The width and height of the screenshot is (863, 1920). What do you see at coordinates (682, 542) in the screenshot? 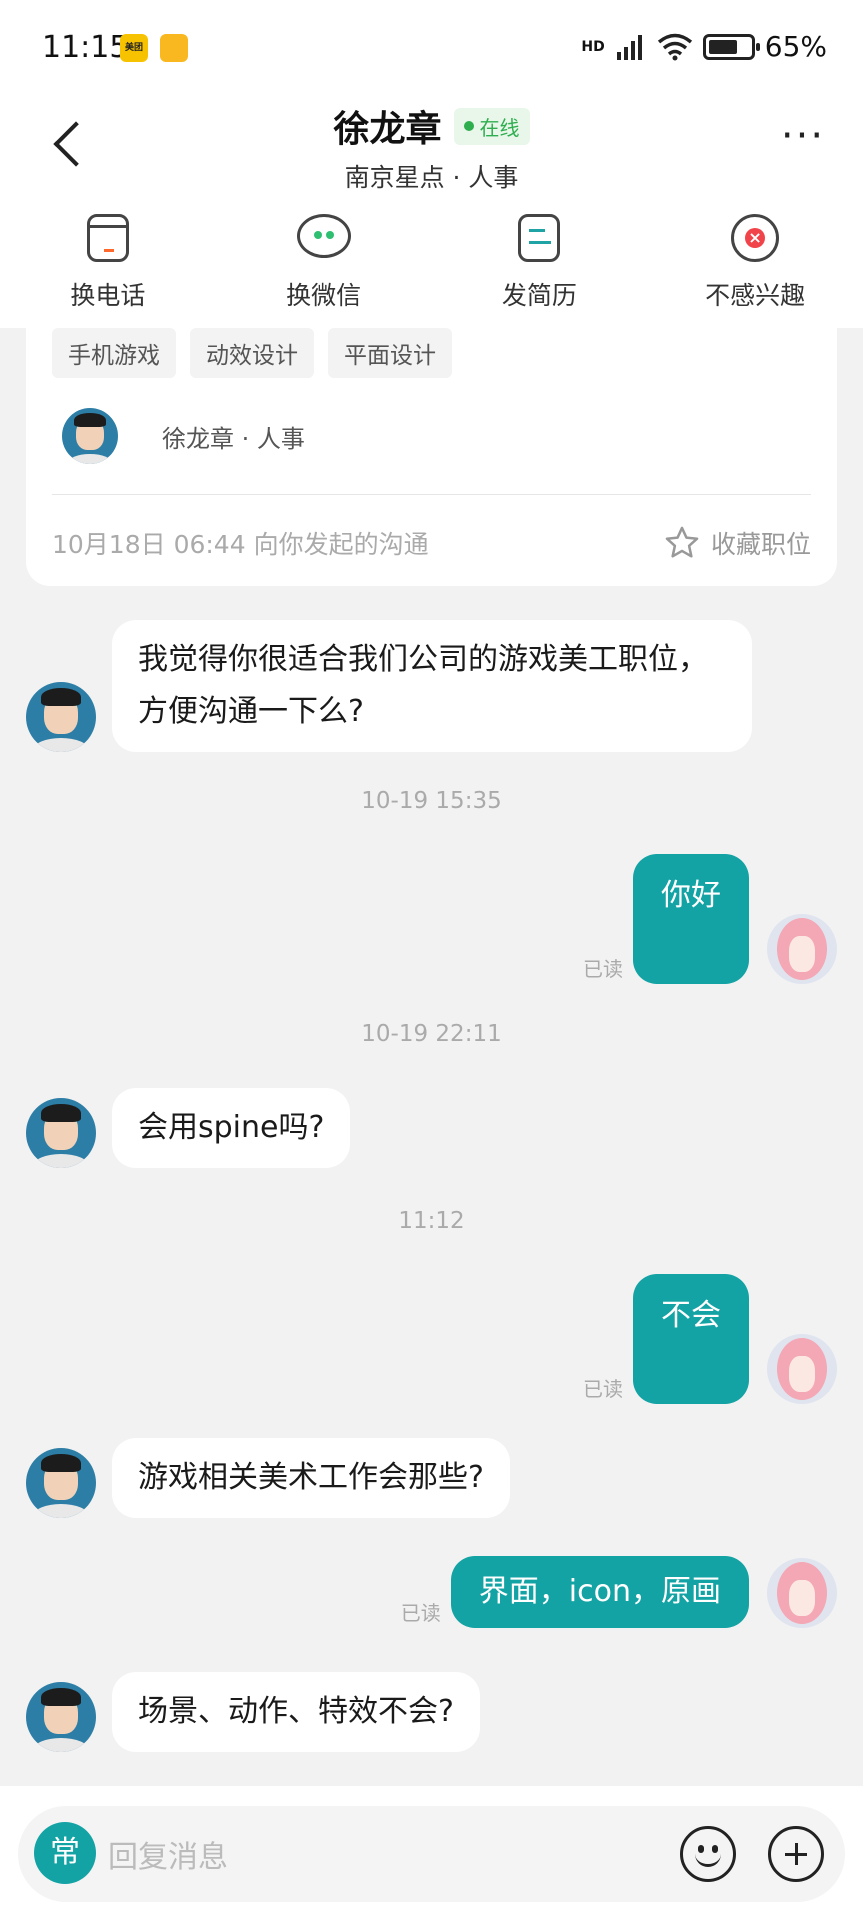
I see `star-icon` at bounding box center [682, 542].